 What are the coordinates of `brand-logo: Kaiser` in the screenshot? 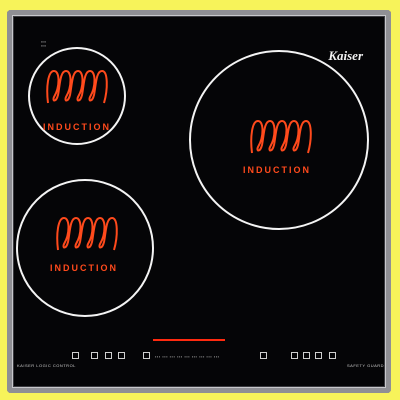 It's located at (345, 55).